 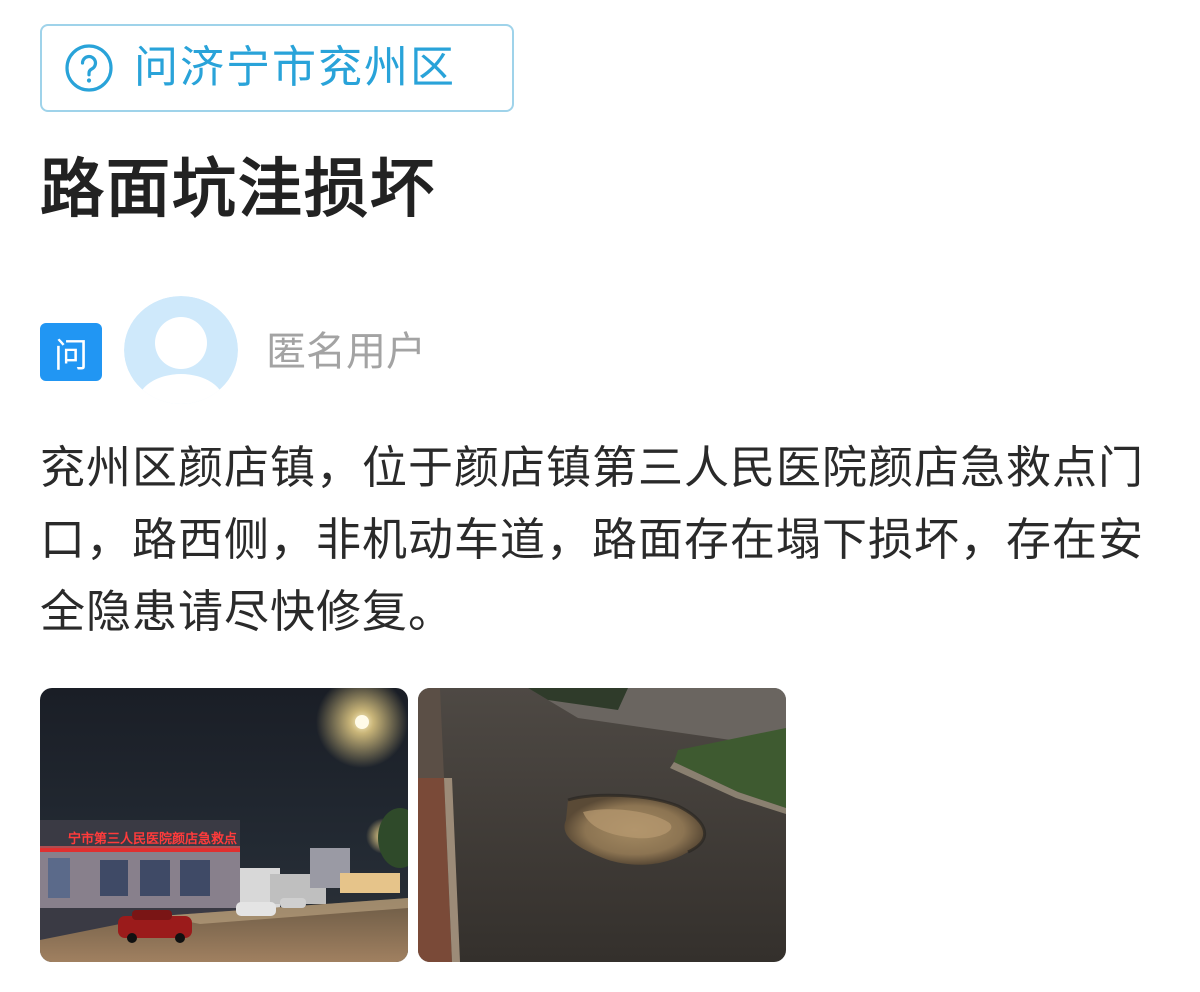 I want to click on question-circle-icon, so click(x=89, y=68).